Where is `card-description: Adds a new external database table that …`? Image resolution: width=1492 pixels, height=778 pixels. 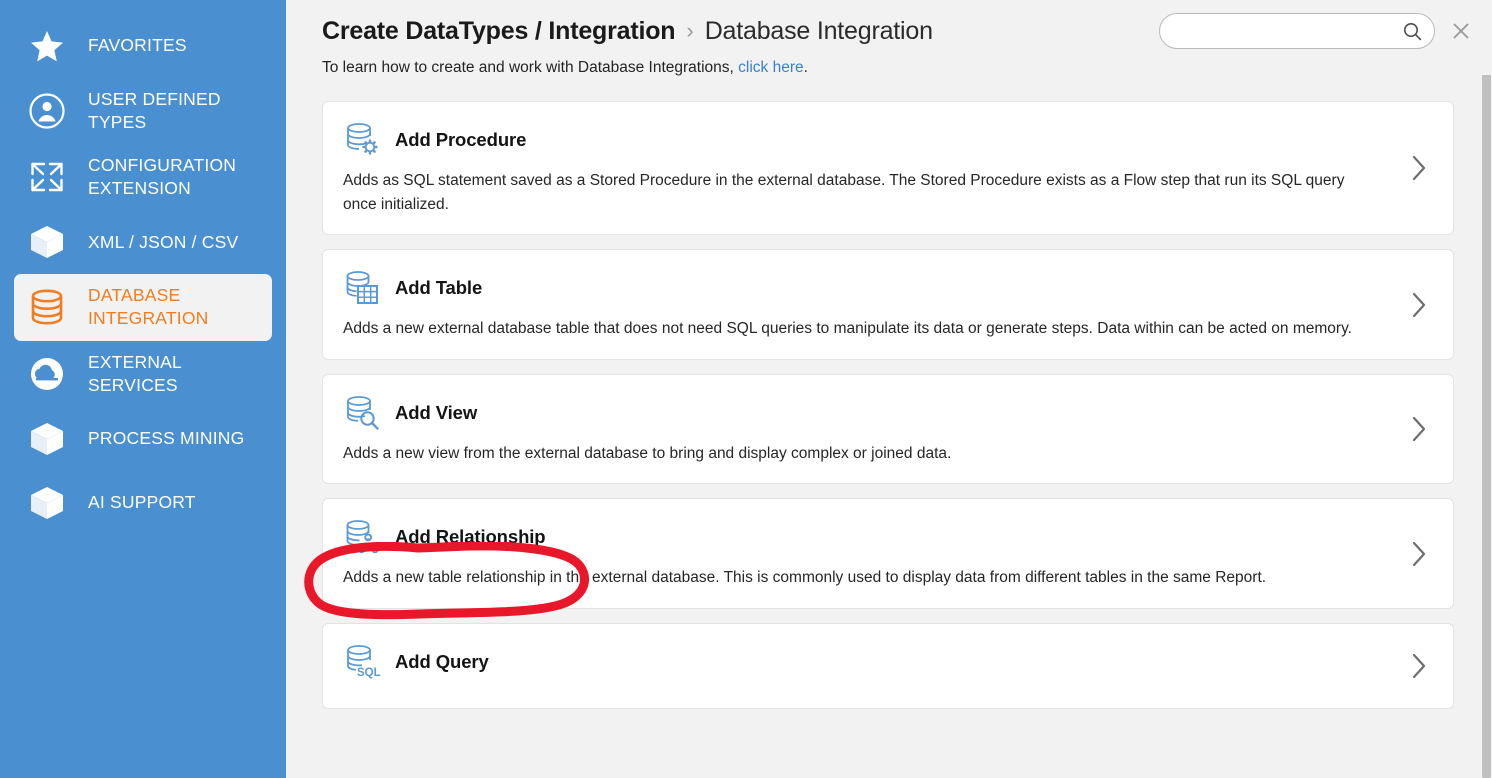 card-description: Adds a new external database table that … is located at coordinates (847, 329).